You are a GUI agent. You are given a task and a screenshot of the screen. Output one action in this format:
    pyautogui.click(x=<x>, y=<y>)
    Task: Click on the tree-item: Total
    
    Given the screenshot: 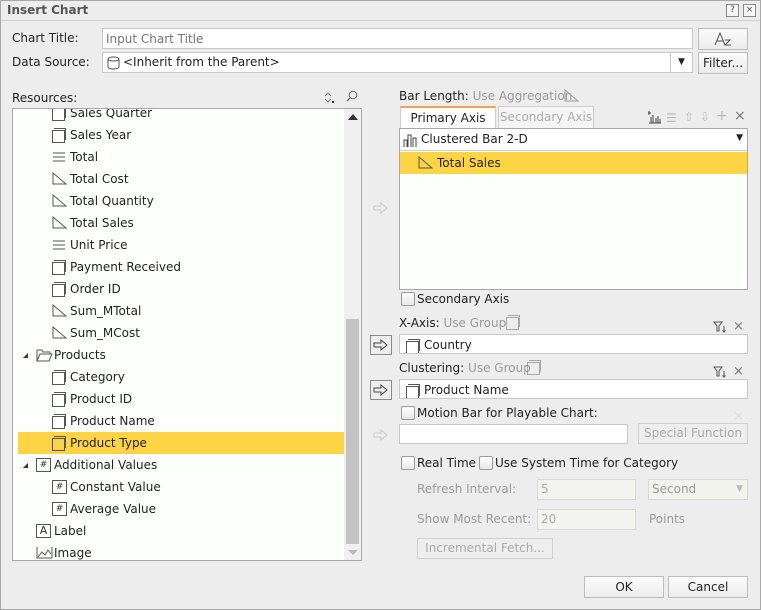 What is the action you would take?
    pyautogui.click(x=181, y=157)
    